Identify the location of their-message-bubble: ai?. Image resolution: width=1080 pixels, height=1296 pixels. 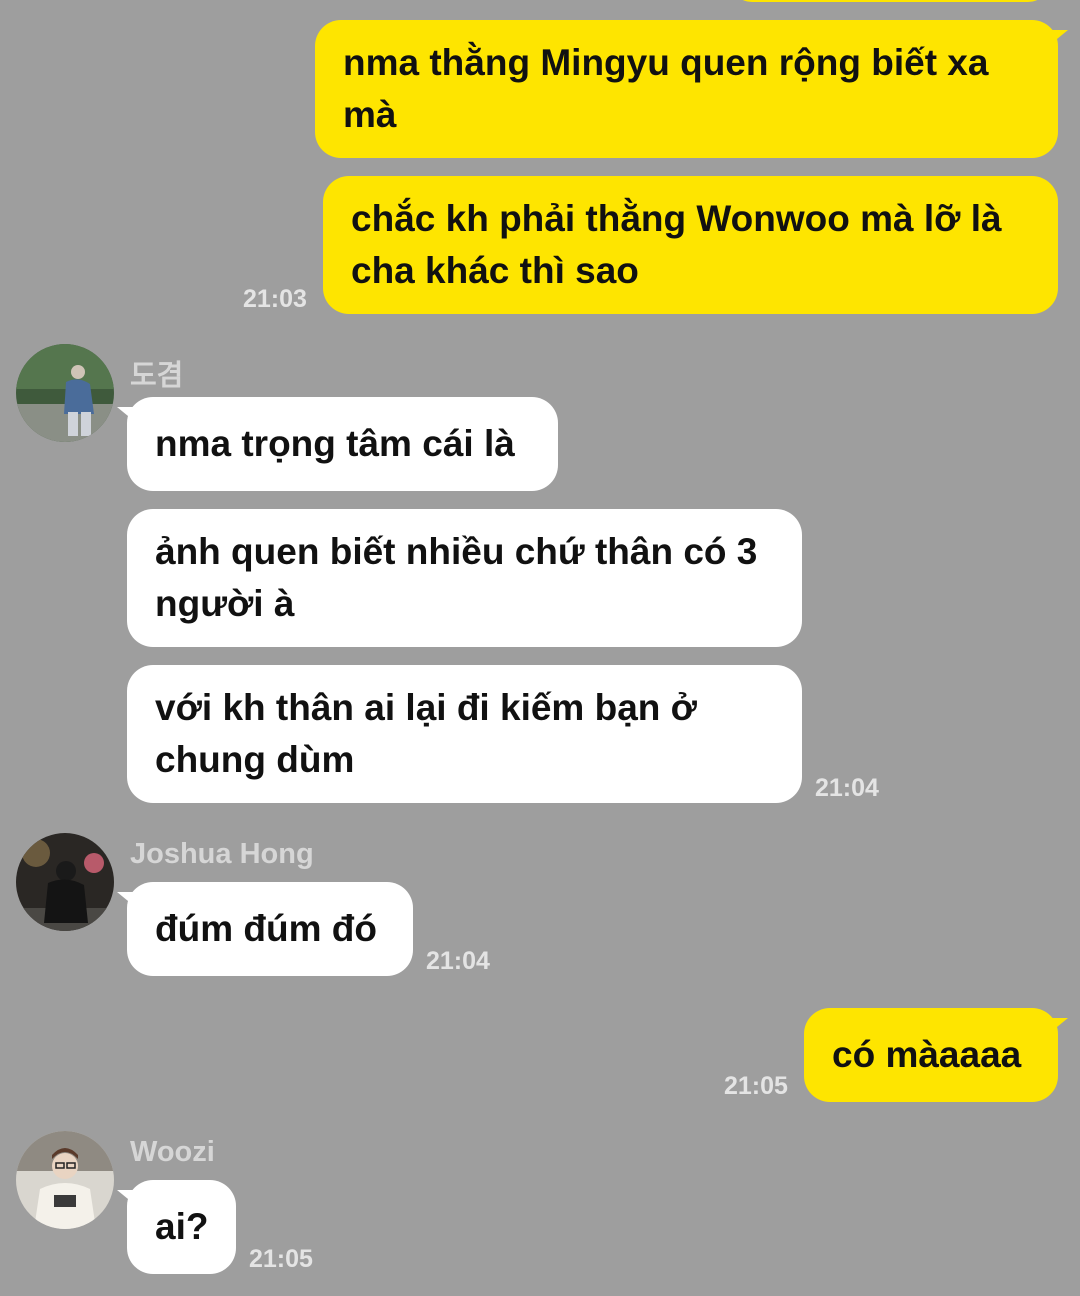
(176, 1227).